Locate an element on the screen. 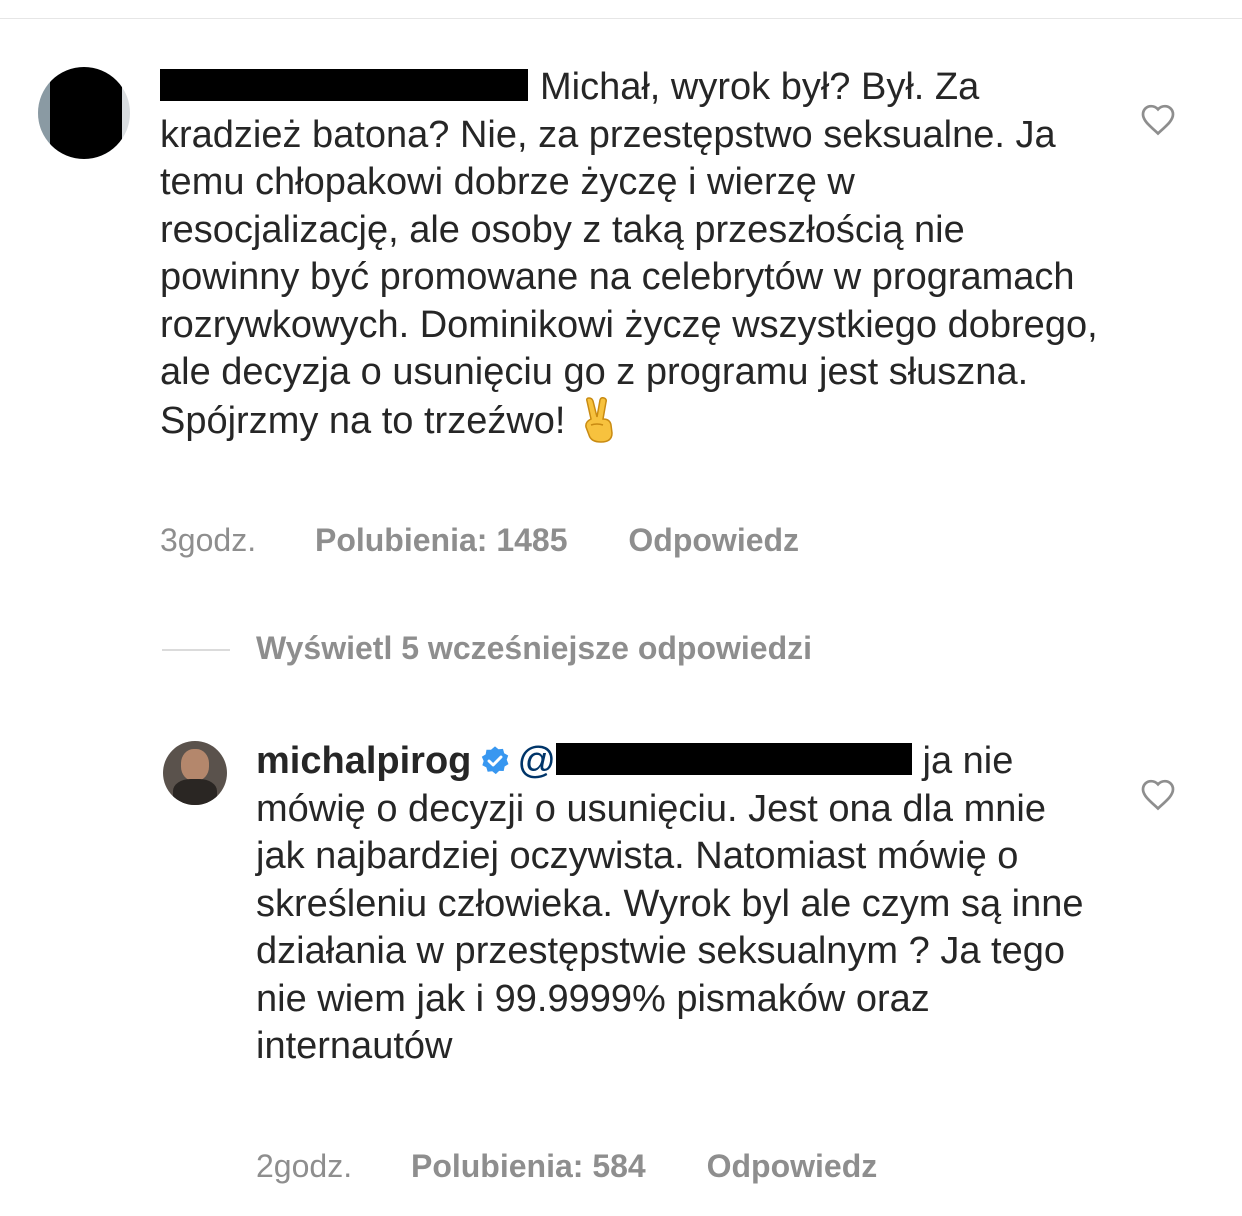  comment-time: 3godz. is located at coordinates (208, 540).